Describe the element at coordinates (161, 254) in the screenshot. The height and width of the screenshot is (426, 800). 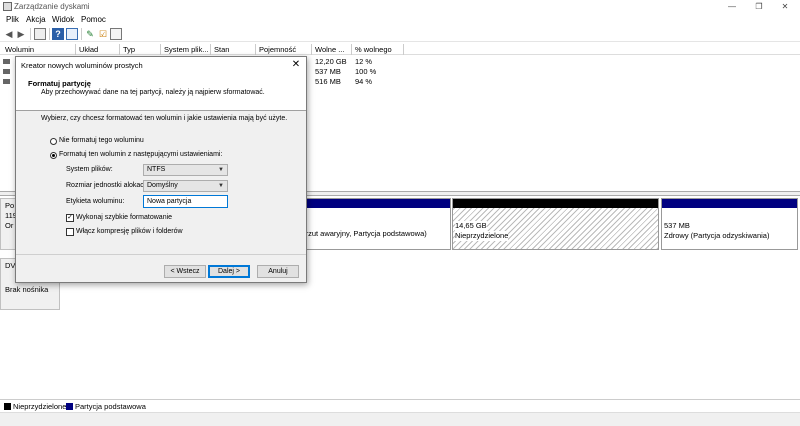
I see `dialog-separator` at that location.